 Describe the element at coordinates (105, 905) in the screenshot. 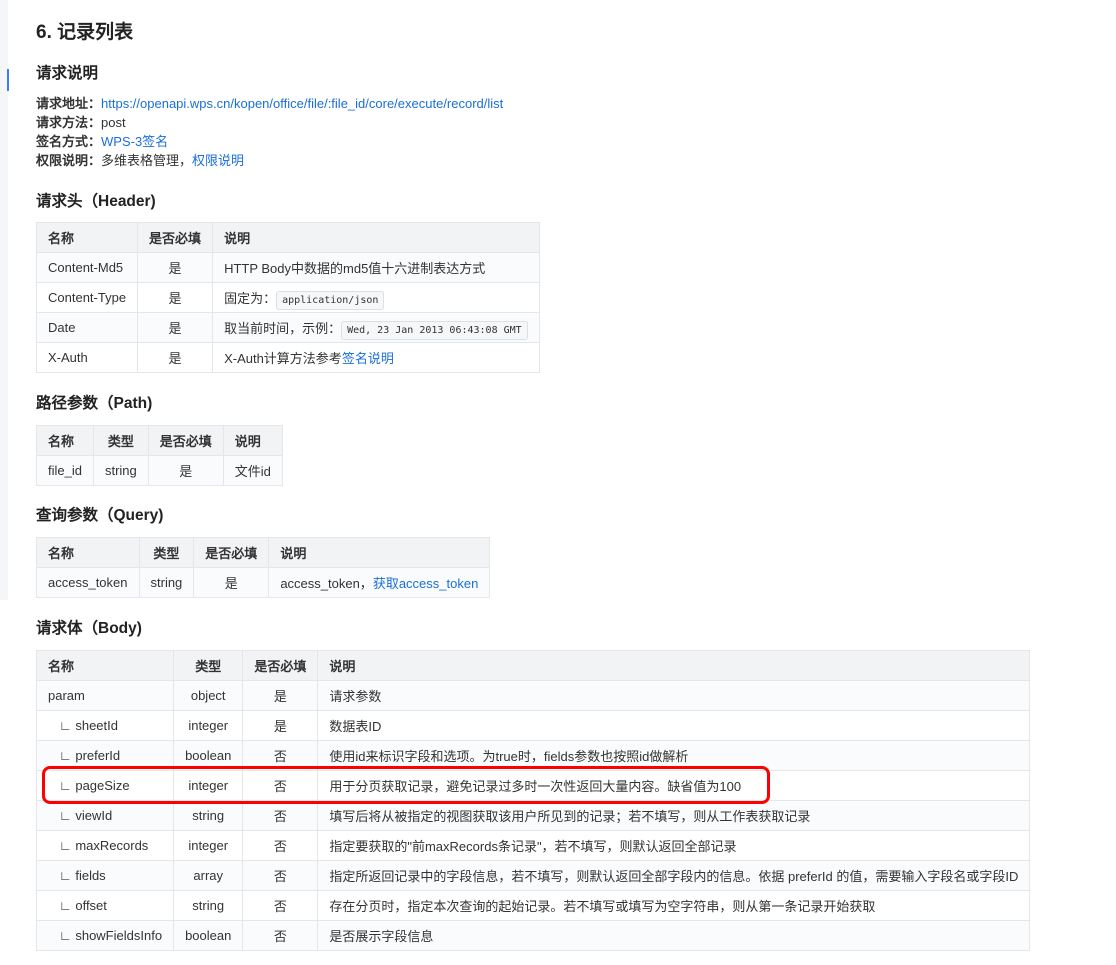

I see `param-name: ∟ offset` at that location.